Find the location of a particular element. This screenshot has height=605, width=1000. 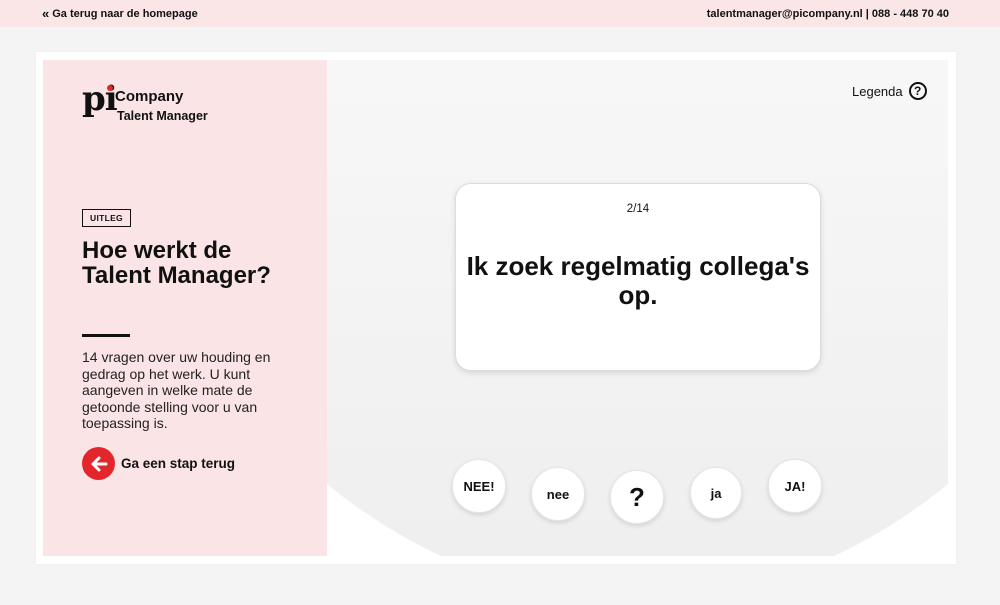

picompany-logo: pi Company Talent Manager is located at coordinates (152, 104).